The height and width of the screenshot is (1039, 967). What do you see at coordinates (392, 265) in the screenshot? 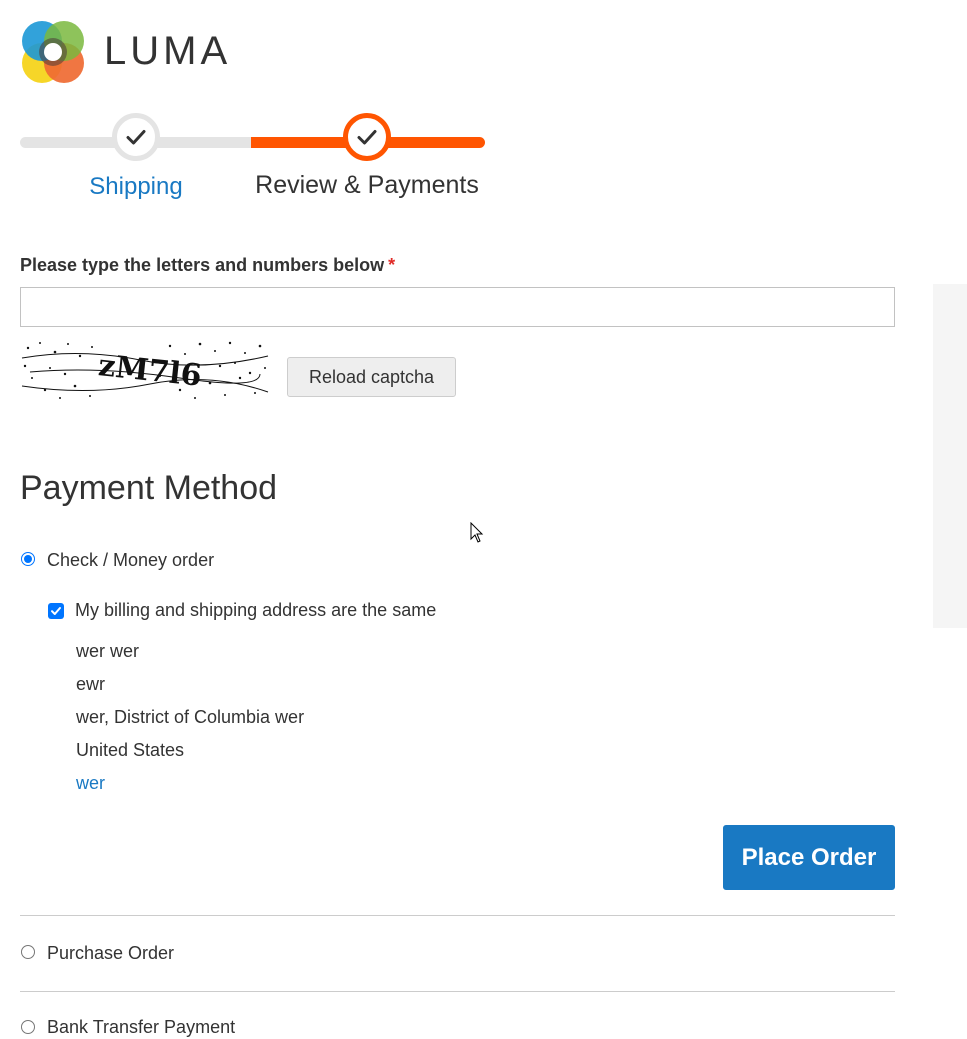
I see `required-marker: *` at bounding box center [392, 265].